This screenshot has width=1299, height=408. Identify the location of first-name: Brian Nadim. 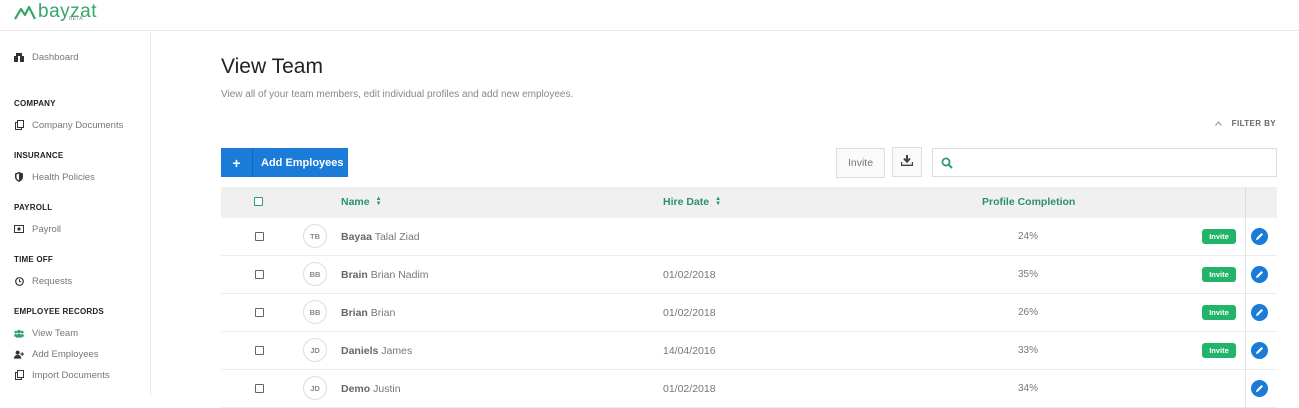
(399, 275).